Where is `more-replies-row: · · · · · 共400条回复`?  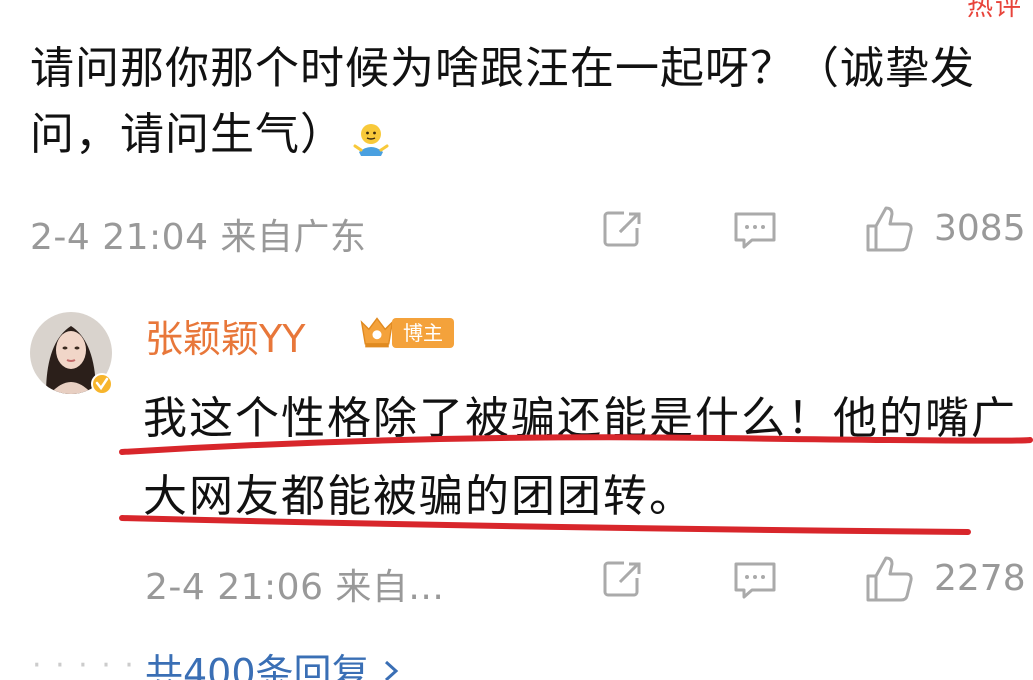
more-replies-row: · · · · · 共400条回复 is located at coordinates (516, 660).